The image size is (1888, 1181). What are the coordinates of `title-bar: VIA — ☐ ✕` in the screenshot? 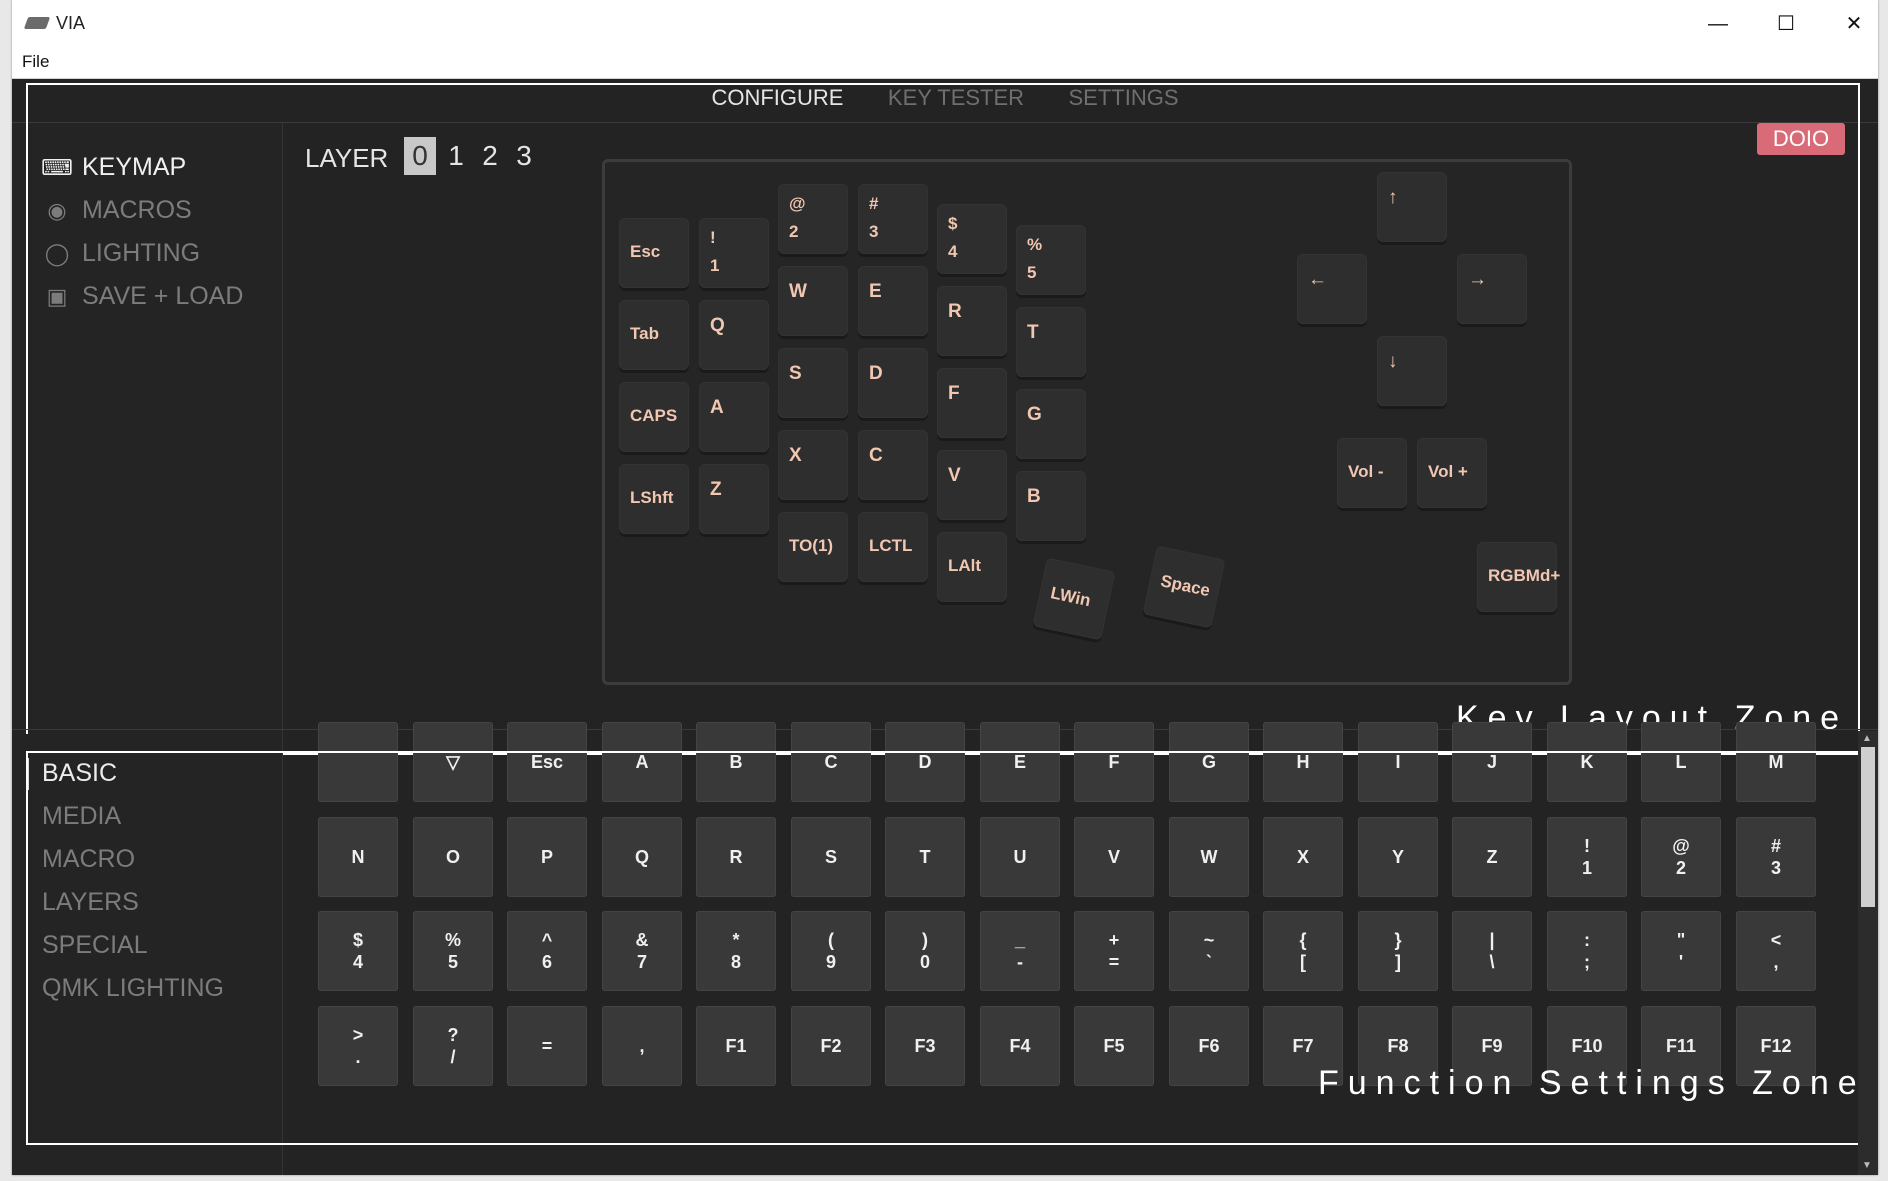 It's located at (945, 25).